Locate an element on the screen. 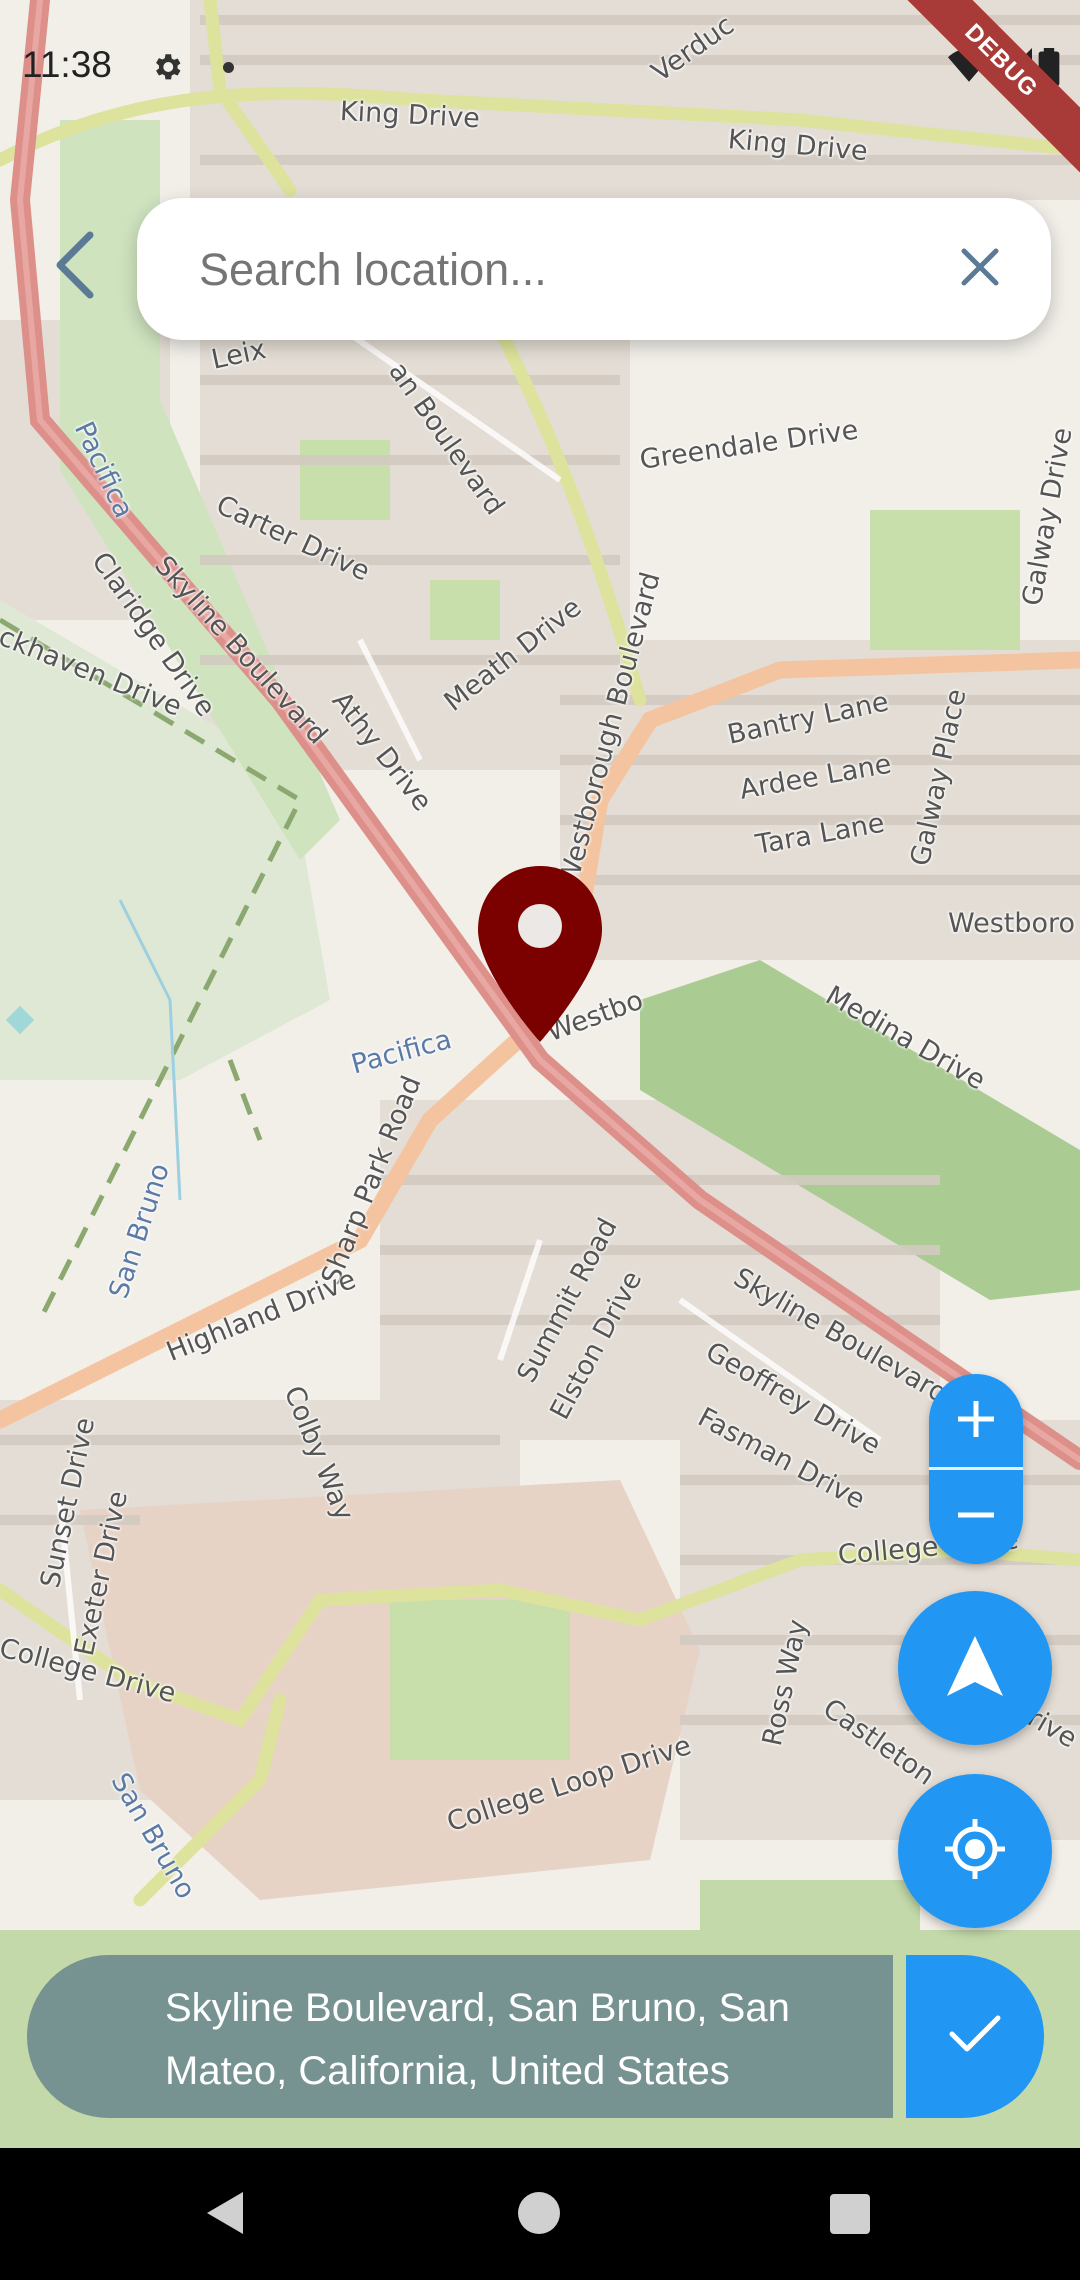  close-icon is located at coordinates (980, 269).